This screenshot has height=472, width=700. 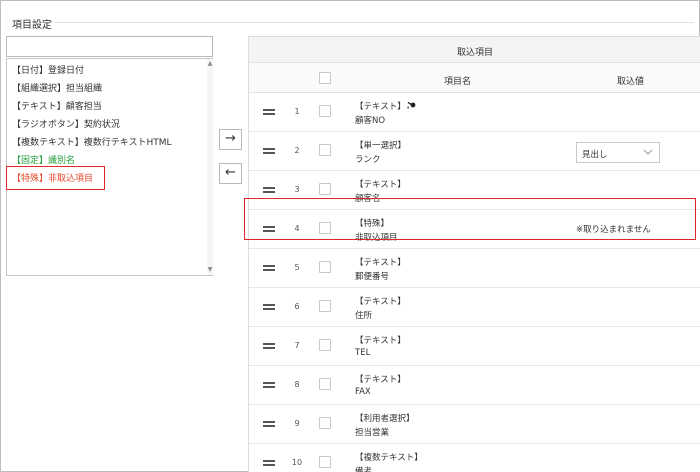 I want to click on item-type: 【利用者選択】, so click(x=385, y=419).